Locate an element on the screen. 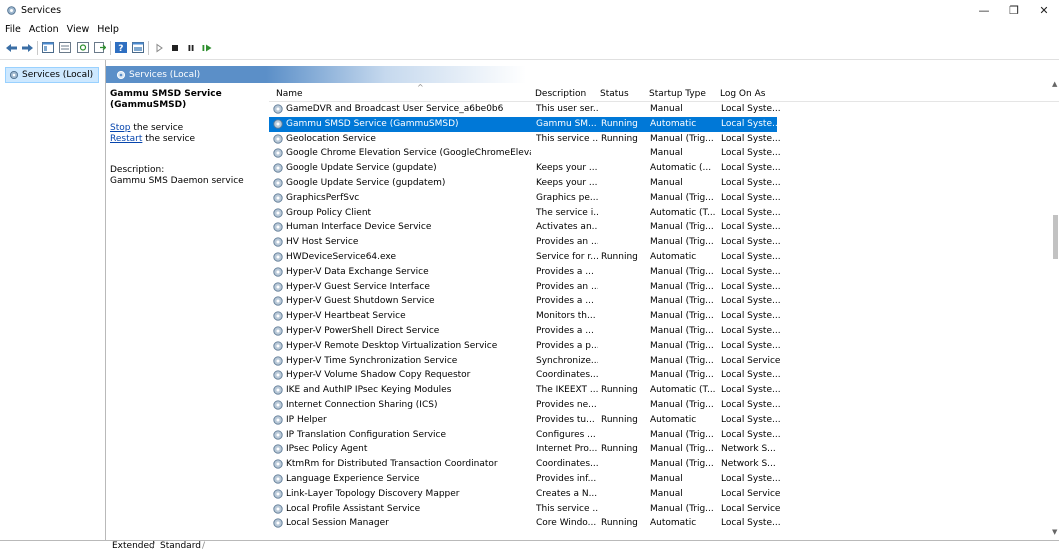 This screenshot has width=1059, height=551. back-arrow-icon is located at coordinates (11, 47).